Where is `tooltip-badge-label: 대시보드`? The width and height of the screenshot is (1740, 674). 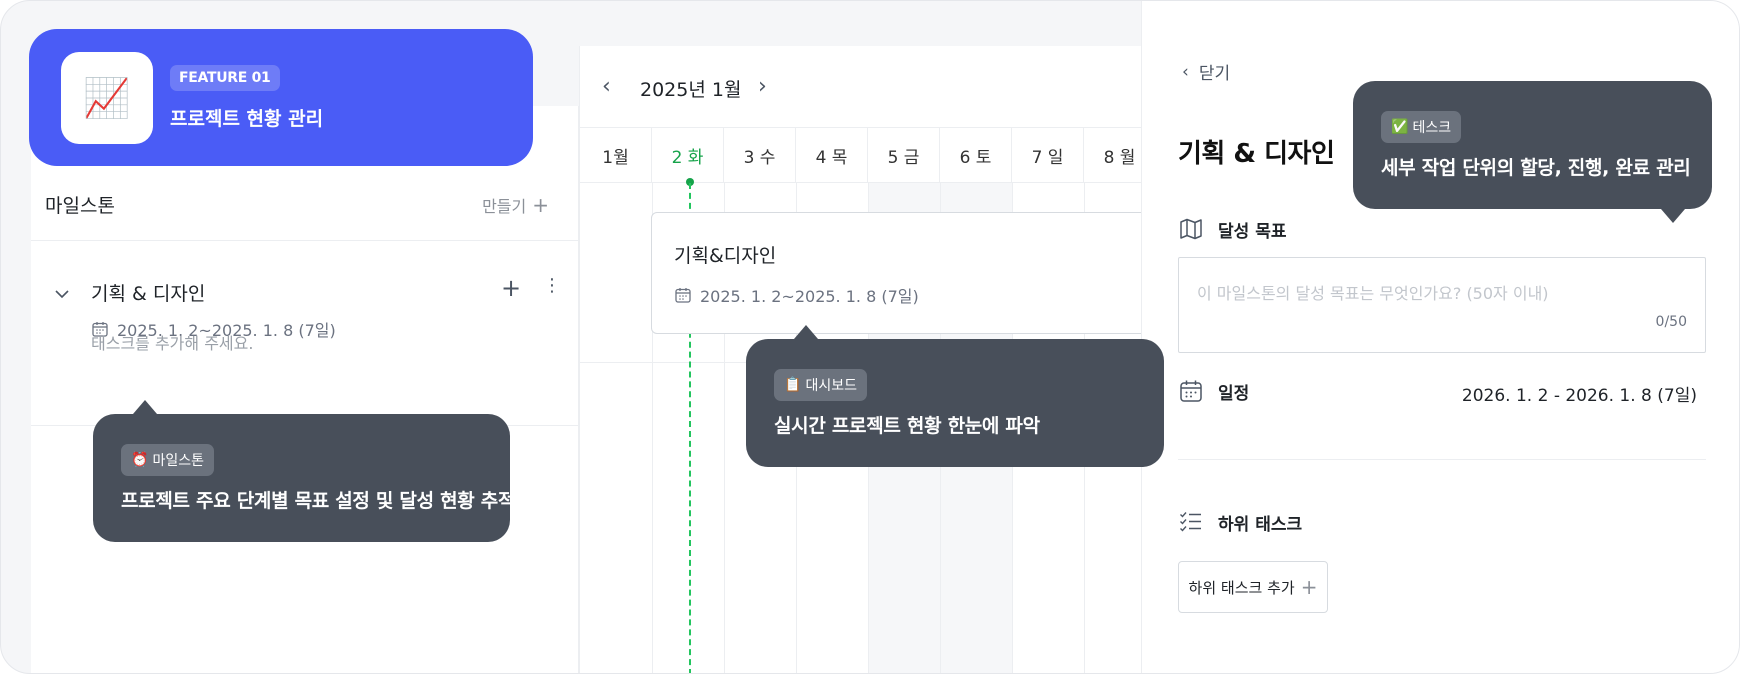
tooltip-badge-label: 대시보드 is located at coordinates (831, 386).